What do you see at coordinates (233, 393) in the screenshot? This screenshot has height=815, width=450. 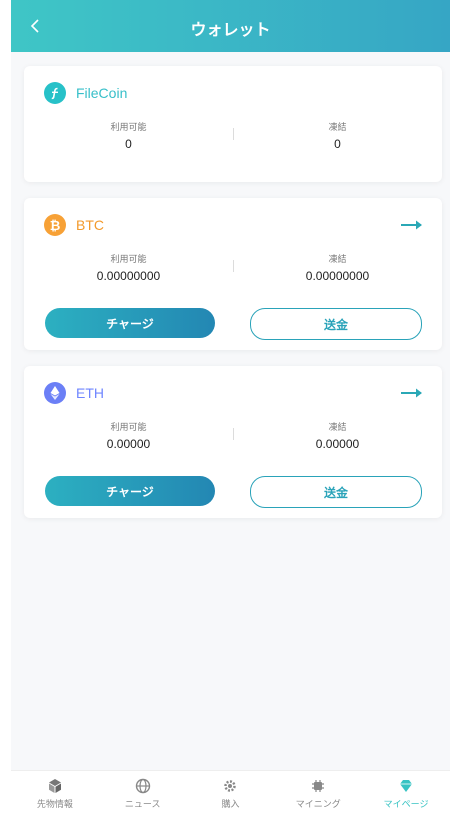 I see `wallet-card-header: ETH` at bounding box center [233, 393].